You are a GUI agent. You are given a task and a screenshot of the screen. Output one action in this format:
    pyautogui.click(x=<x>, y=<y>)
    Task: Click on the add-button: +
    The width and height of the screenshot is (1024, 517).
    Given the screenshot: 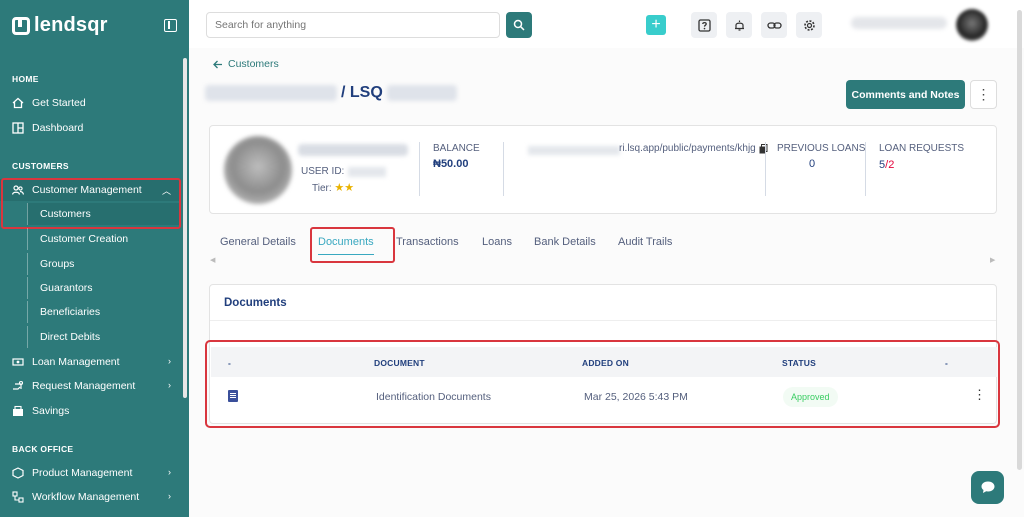 What is the action you would take?
    pyautogui.click(x=656, y=25)
    